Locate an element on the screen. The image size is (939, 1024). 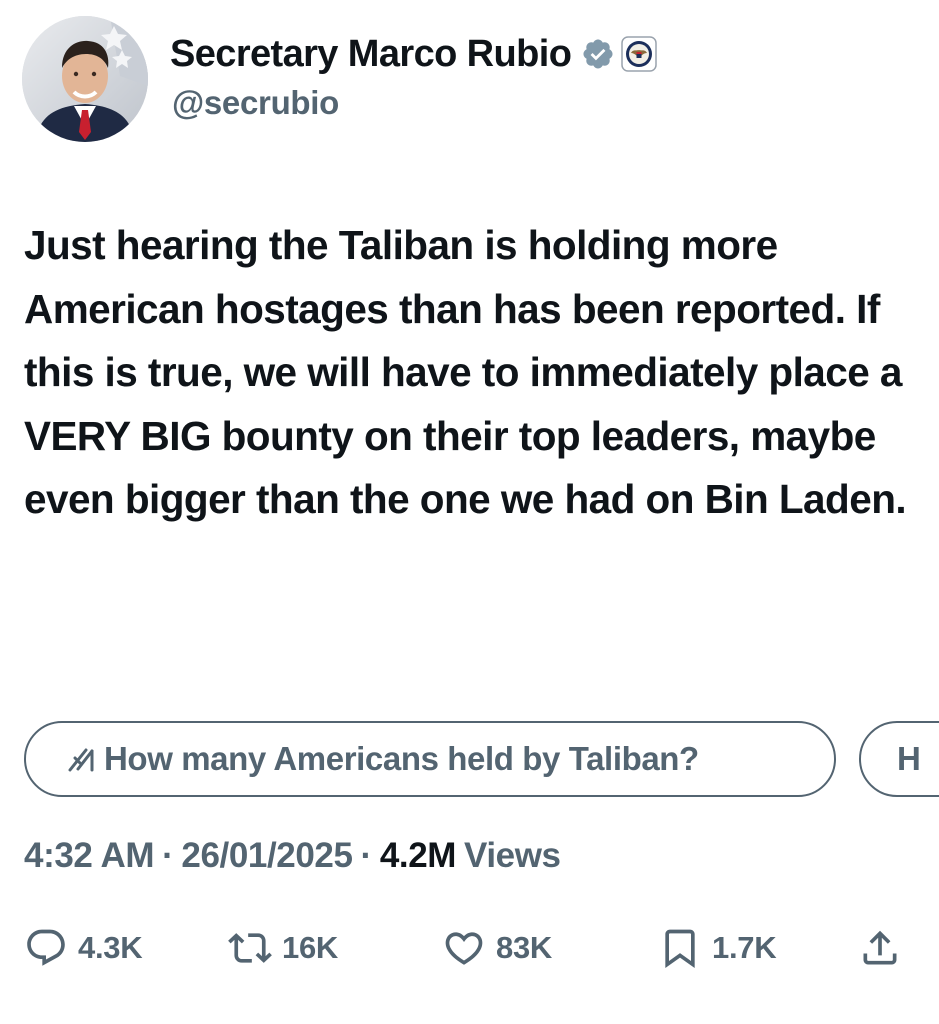
bookmark-count: 1.7K is located at coordinates (744, 947).